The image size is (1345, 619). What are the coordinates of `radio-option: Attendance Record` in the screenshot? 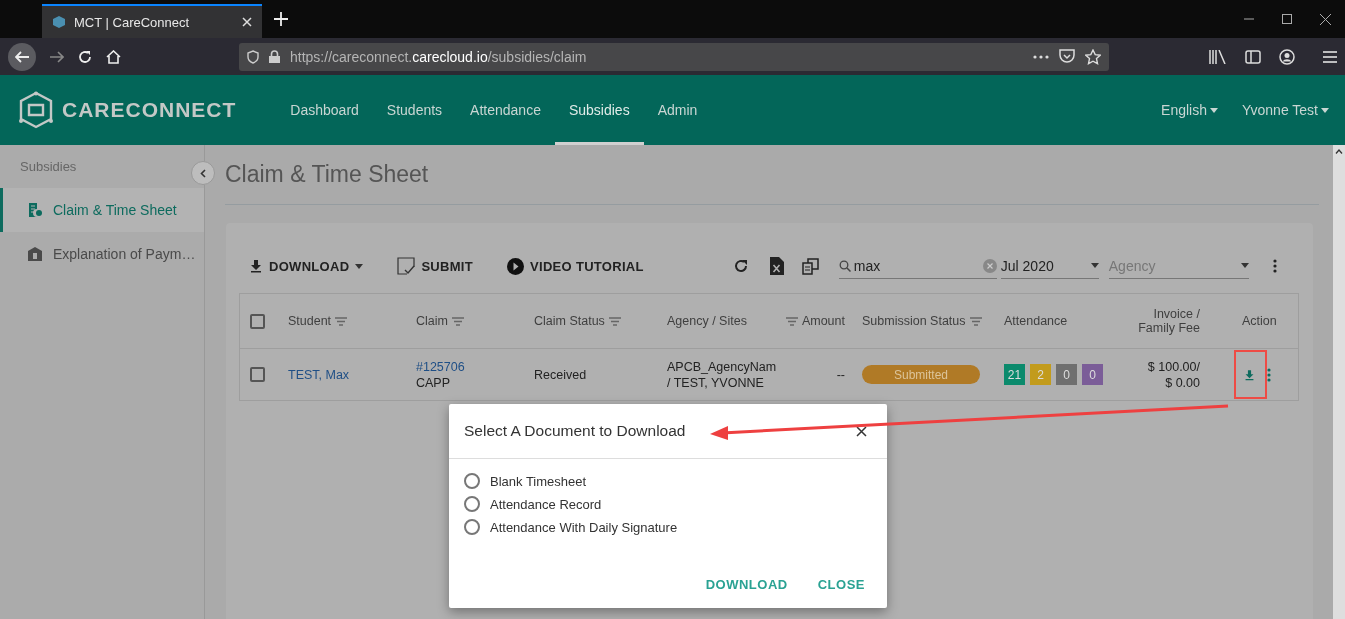 It's located at (675, 504).